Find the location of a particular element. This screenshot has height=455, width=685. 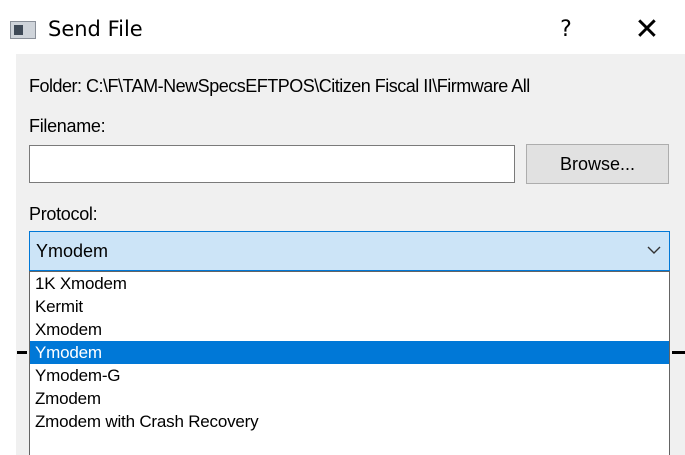

dropdown-option: Zmodem with Crash Recovery is located at coordinates (349, 421).